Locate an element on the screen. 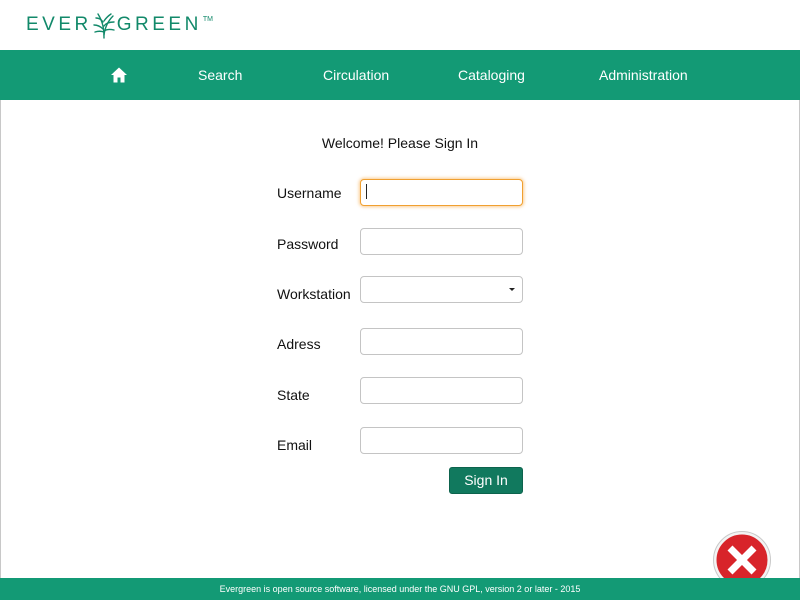 This screenshot has height=600, width=800. username-input is located at coordinates (441, 192).